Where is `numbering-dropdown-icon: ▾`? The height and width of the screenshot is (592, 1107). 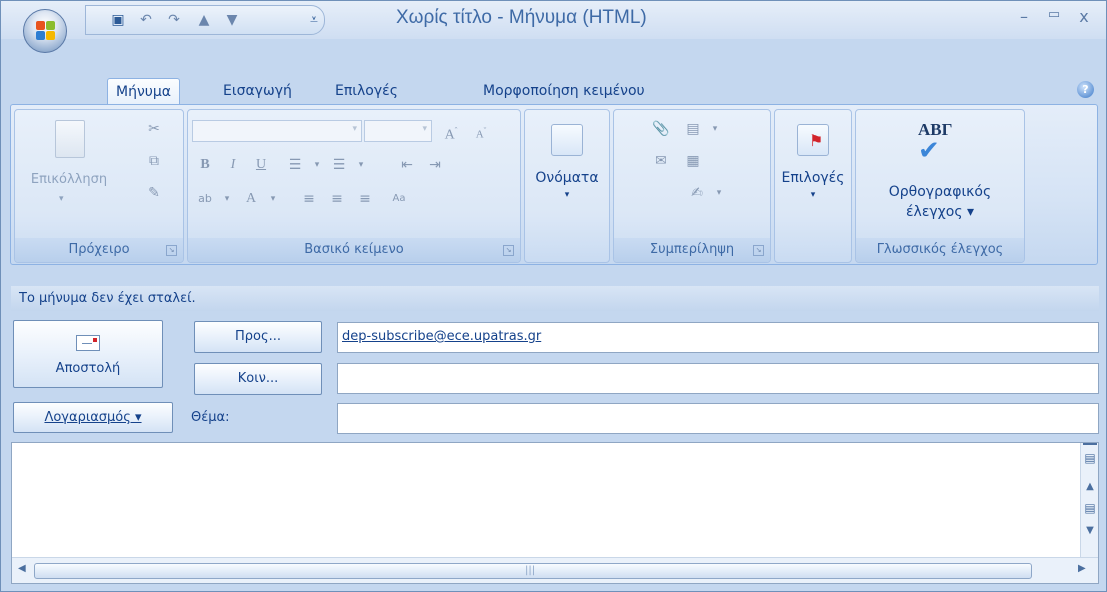
numbering-dropdown-icon: ▾ is located at coordinates (361, 165).